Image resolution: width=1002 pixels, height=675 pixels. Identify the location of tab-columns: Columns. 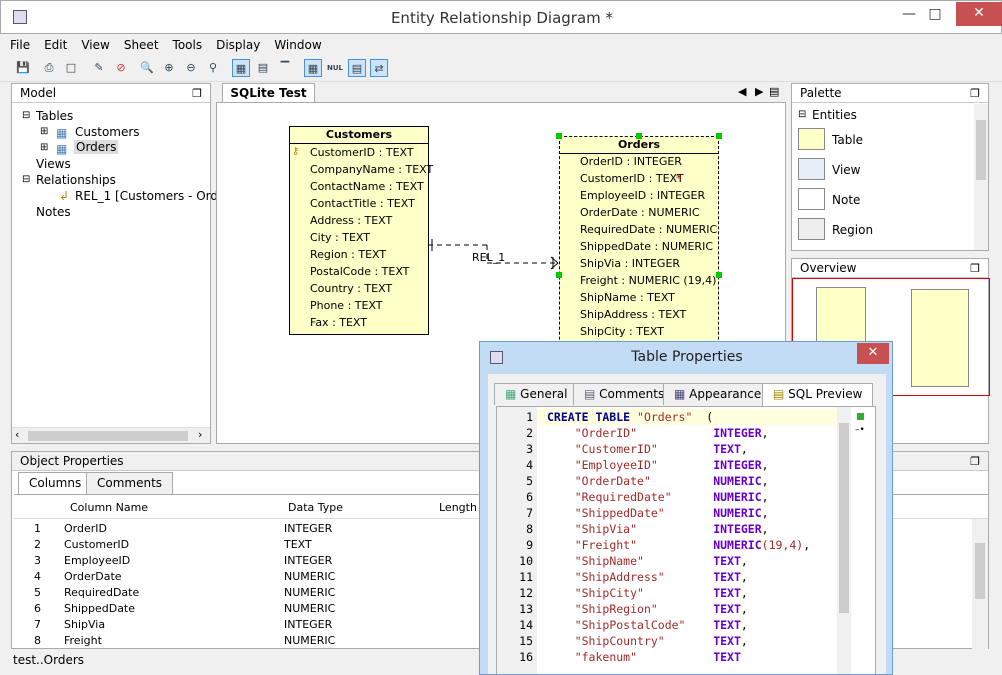
(55, 483).